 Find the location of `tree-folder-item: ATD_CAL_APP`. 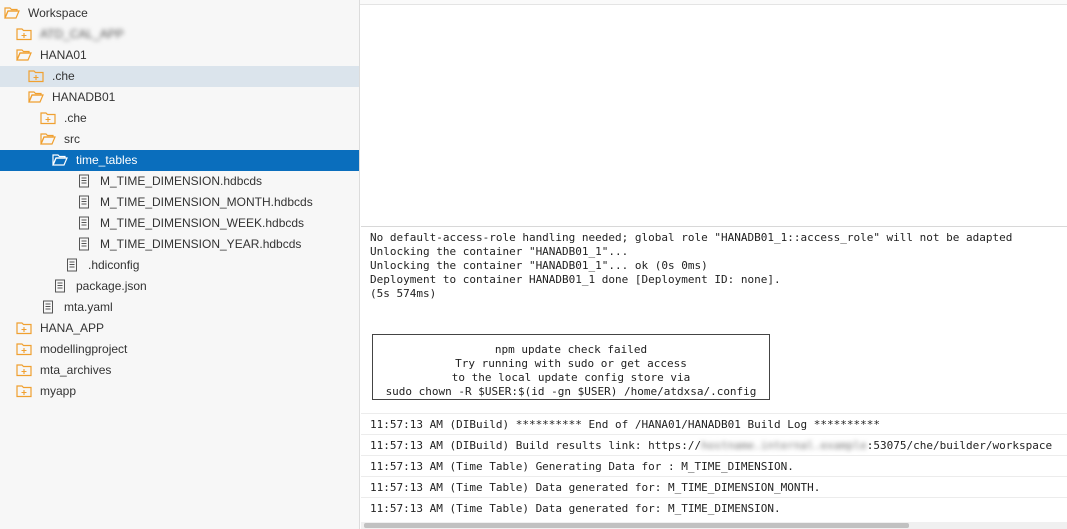

tree-folder-item: ATD_CAL_APP is located at coordinates (179, 34).